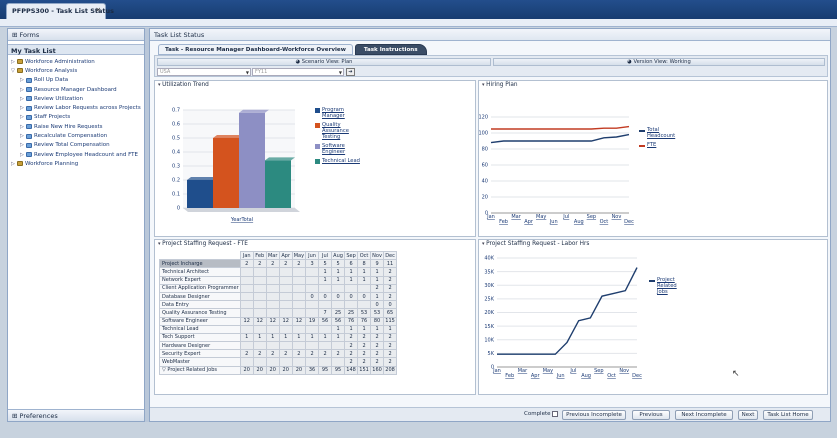 Image resolution: width=837 pixels, height=438 pixels. I want to click on task-list-home-button: Task List Home, so click(788, 415).